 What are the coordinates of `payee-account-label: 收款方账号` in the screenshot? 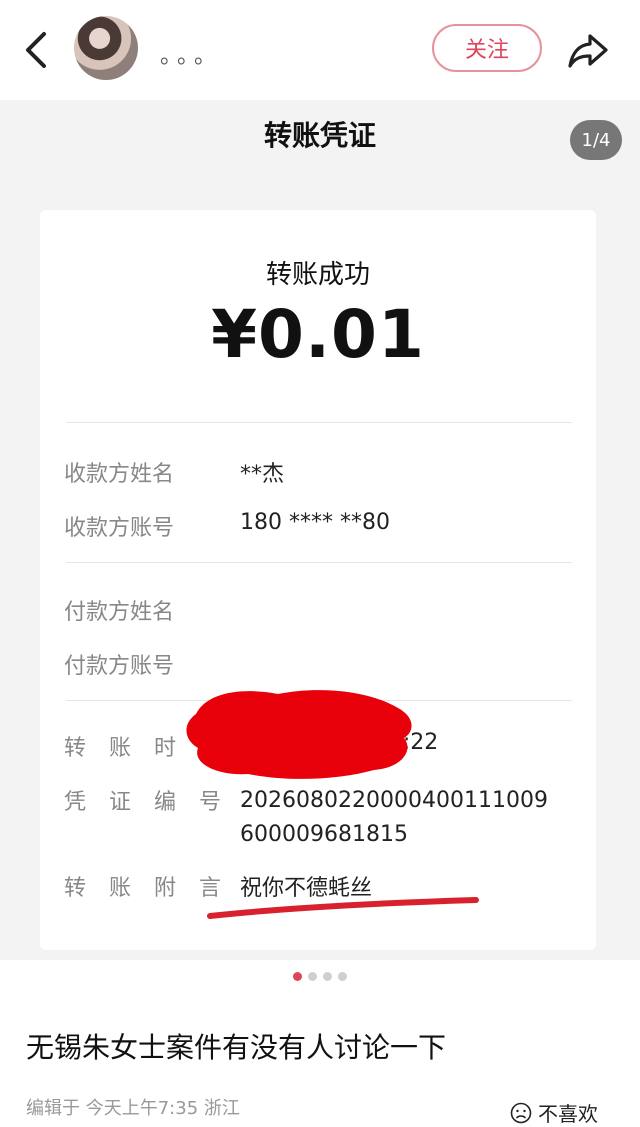 It's located at (119, 528).